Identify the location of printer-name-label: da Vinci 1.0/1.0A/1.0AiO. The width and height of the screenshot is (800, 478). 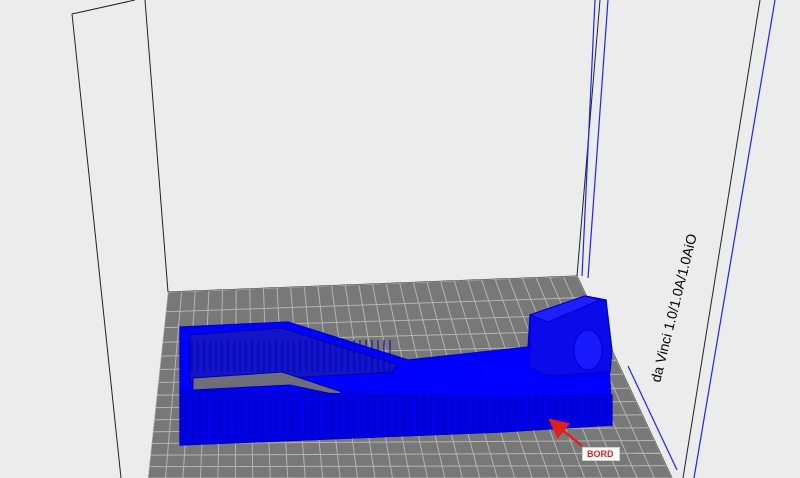
(673, 308).